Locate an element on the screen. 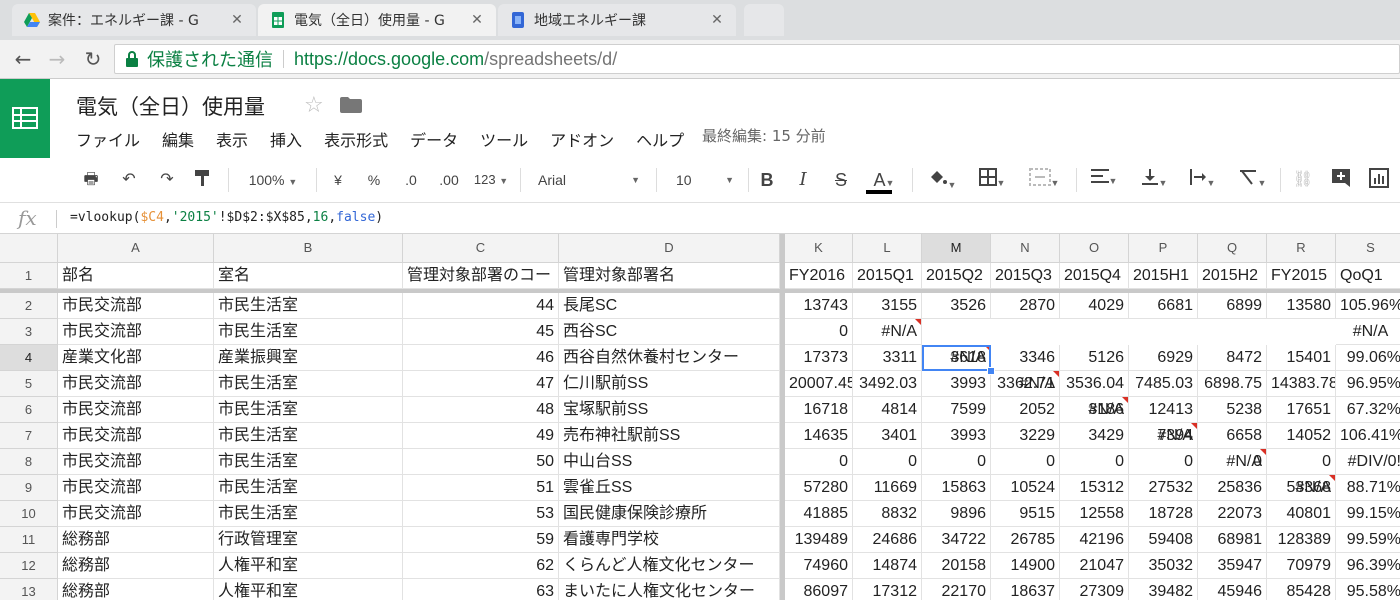 The image size is (1400, 600). vertical-align-button: ▼ is located at coordinates (1154, 180).